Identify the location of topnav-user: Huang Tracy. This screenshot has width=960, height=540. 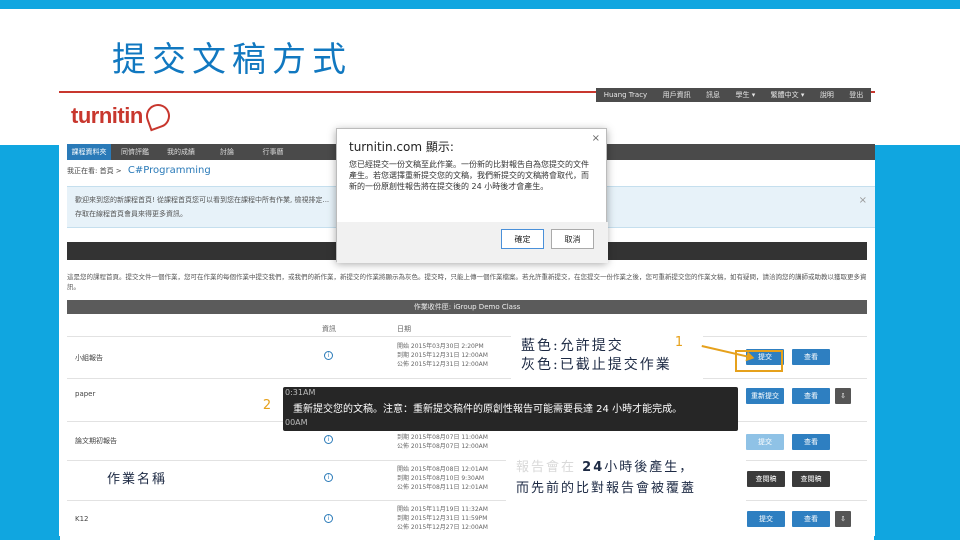
(626, 95).